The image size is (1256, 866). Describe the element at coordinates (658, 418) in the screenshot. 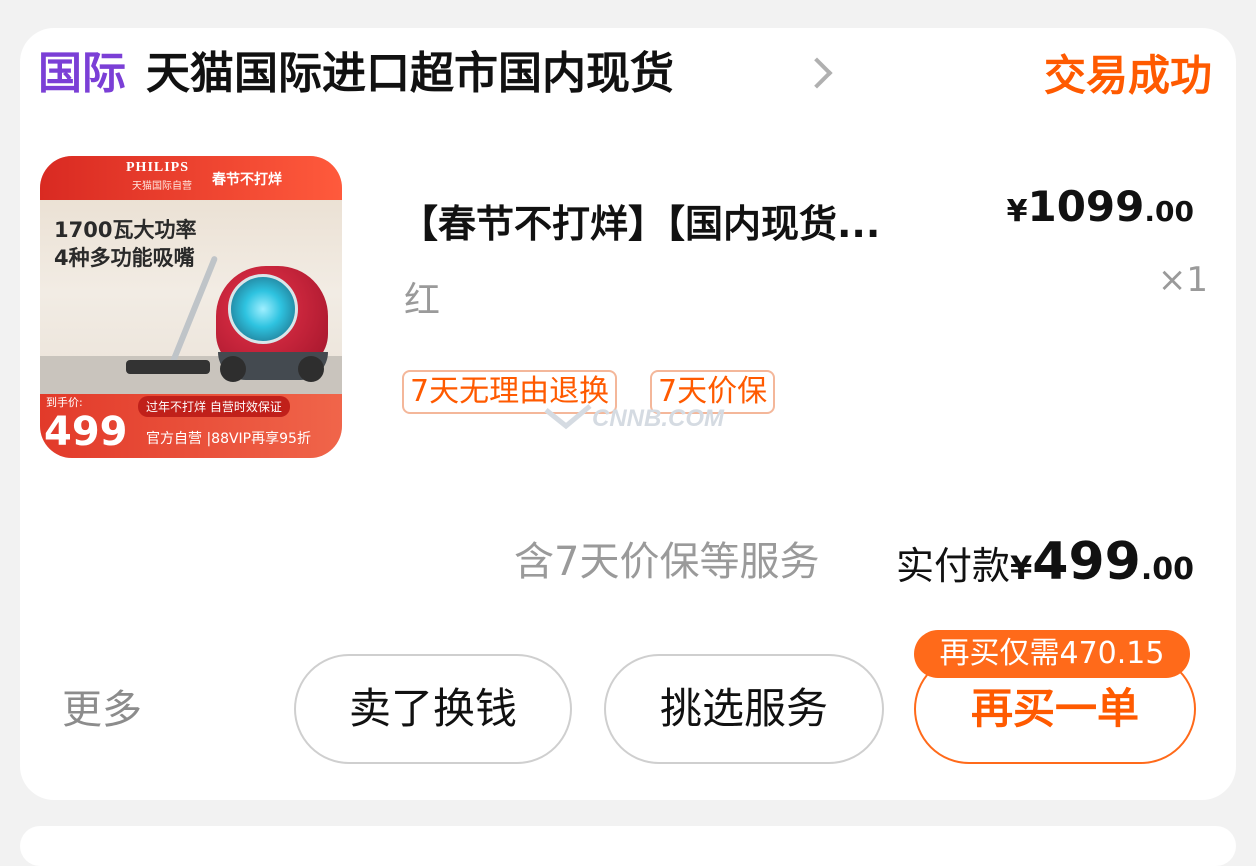

I see `watermark-text: CNNB.COM` at that location.